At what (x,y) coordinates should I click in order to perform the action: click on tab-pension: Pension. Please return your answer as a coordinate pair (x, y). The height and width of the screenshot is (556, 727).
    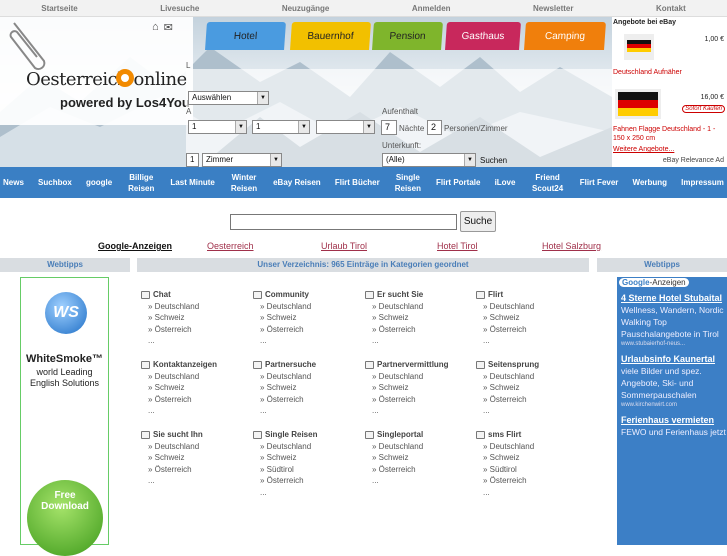
    Looking at the image, I should click on (407, 36).